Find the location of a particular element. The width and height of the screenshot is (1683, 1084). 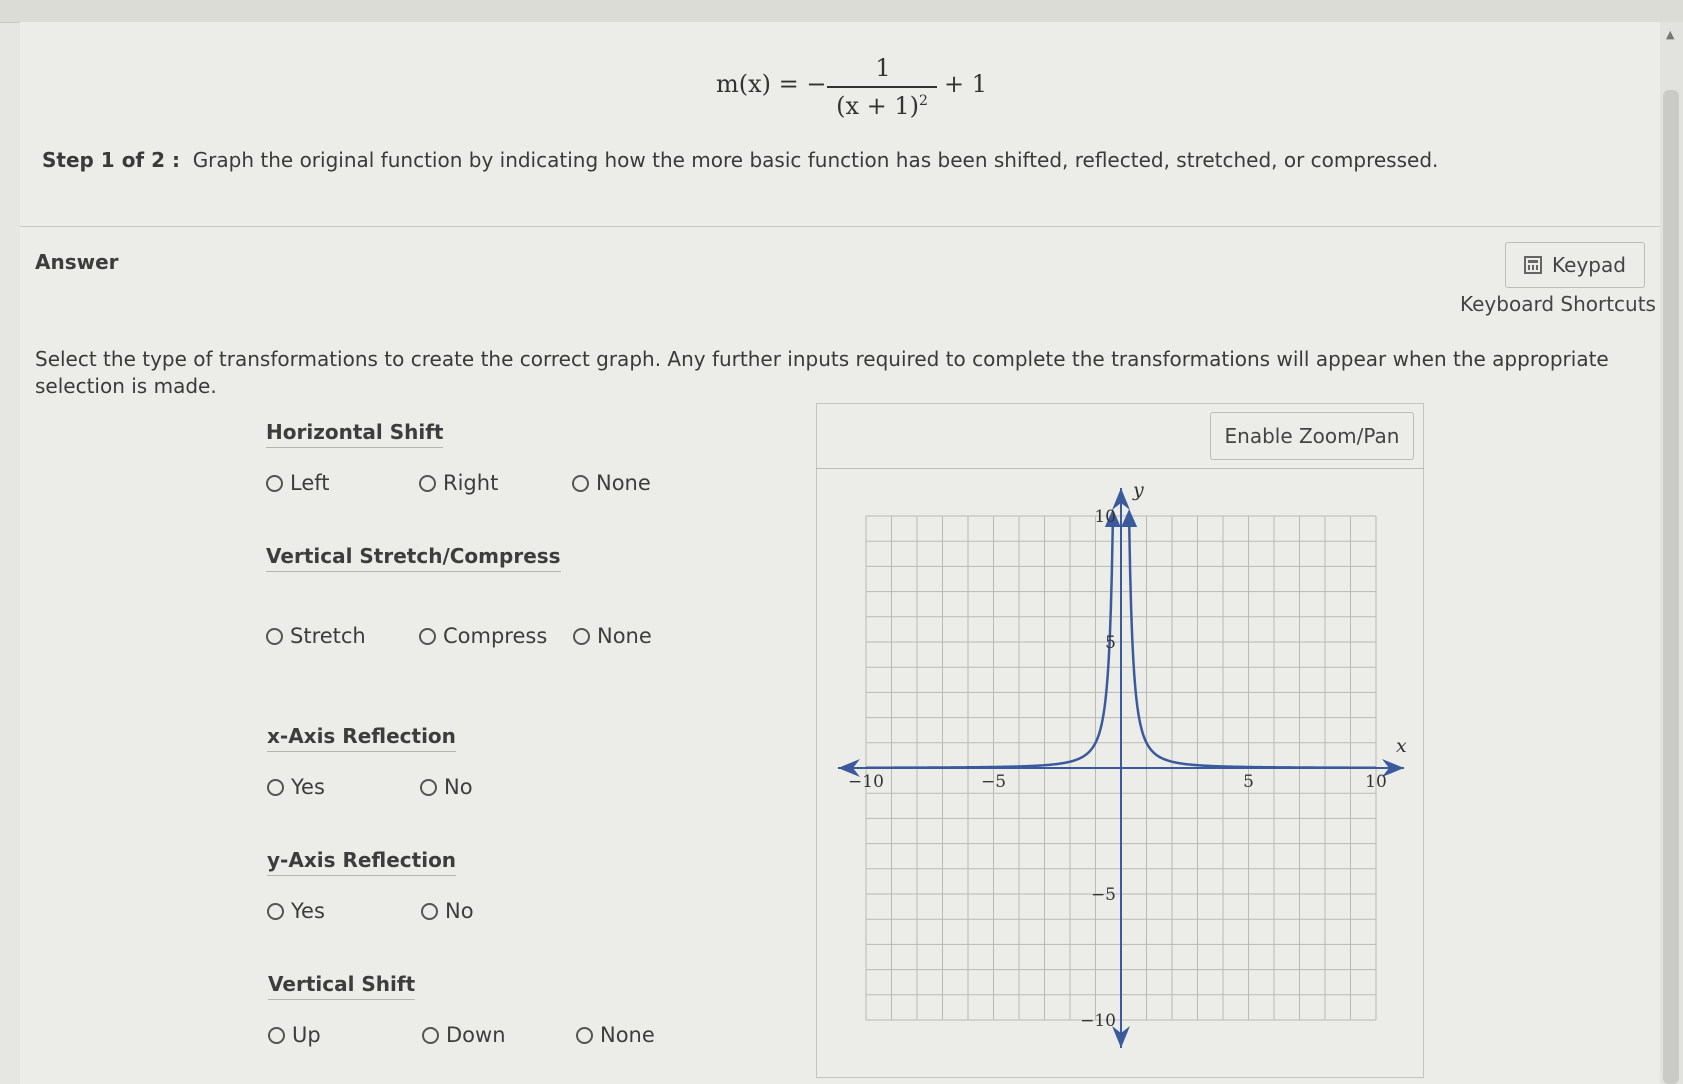

x-tick-label: −10 is located at coordinates (866, 782).